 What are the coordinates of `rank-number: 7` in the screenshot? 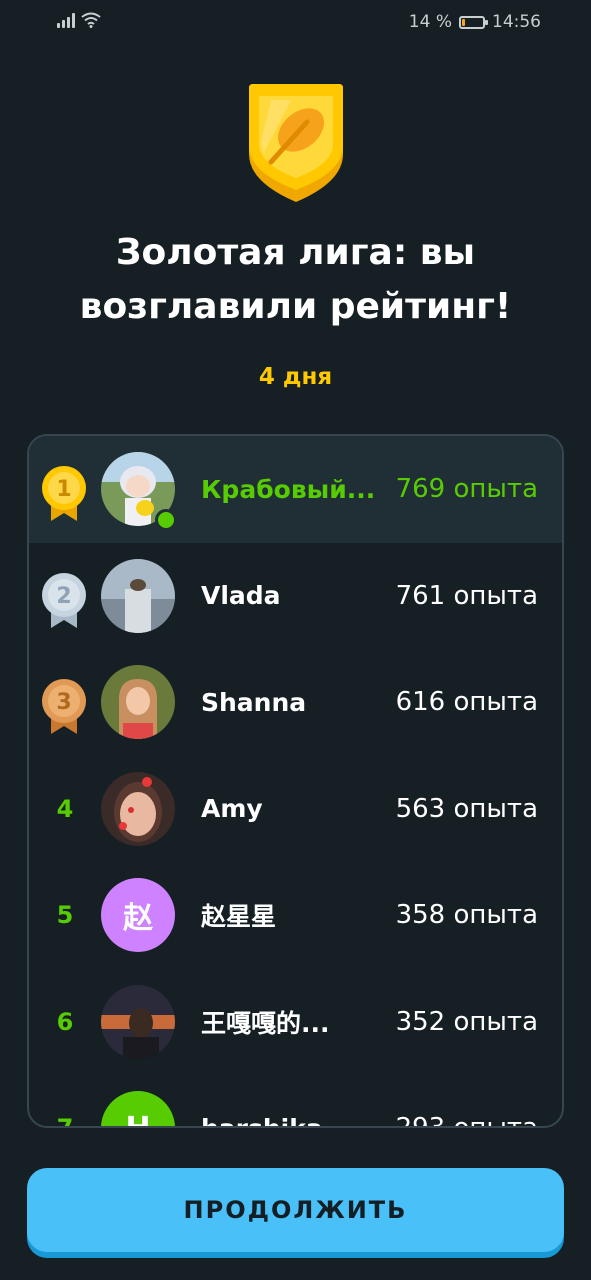 It's located at (65, 1100).